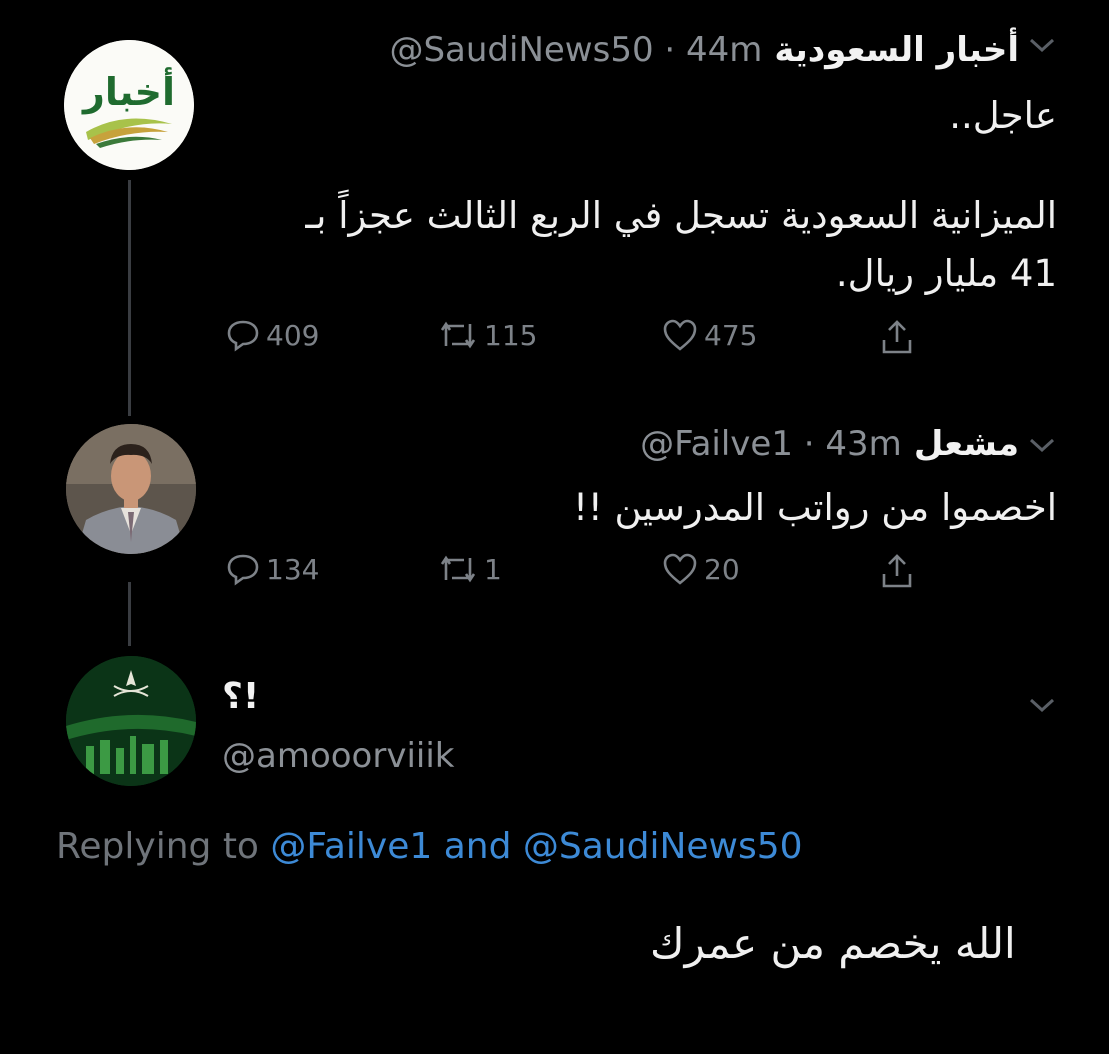  I want to click on tweet1-actions: 409 115 475, so click(580, 343).